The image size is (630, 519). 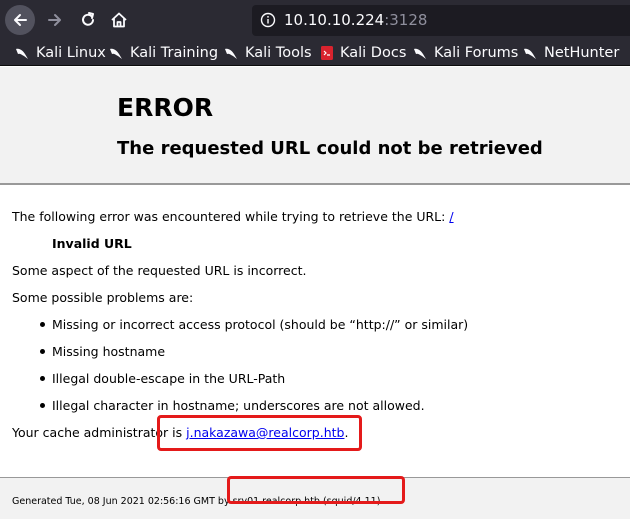 I want to click on bookmark-label: Kali Linux, so click(x=71, y=53).